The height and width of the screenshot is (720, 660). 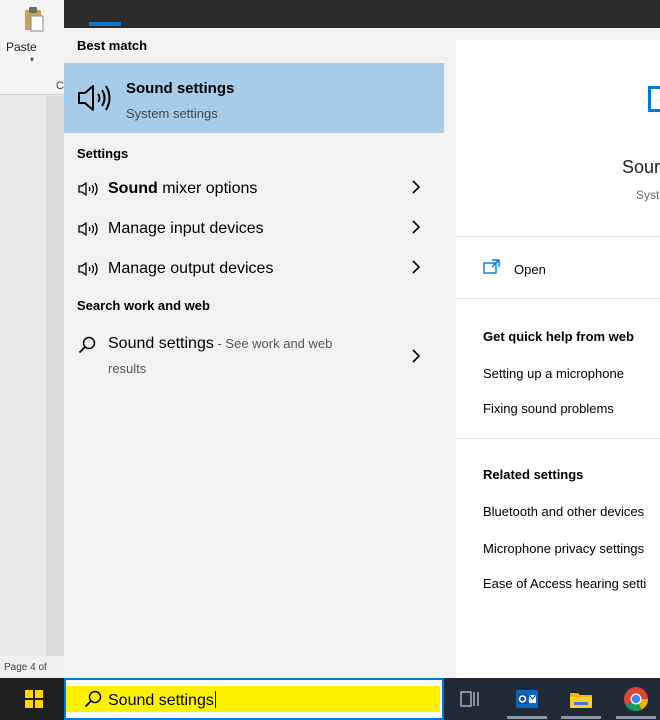 What do you see at coordinates (641, 167) in the screenshot?
I see `detail-title: Sour` at bounding box center [641, 167].